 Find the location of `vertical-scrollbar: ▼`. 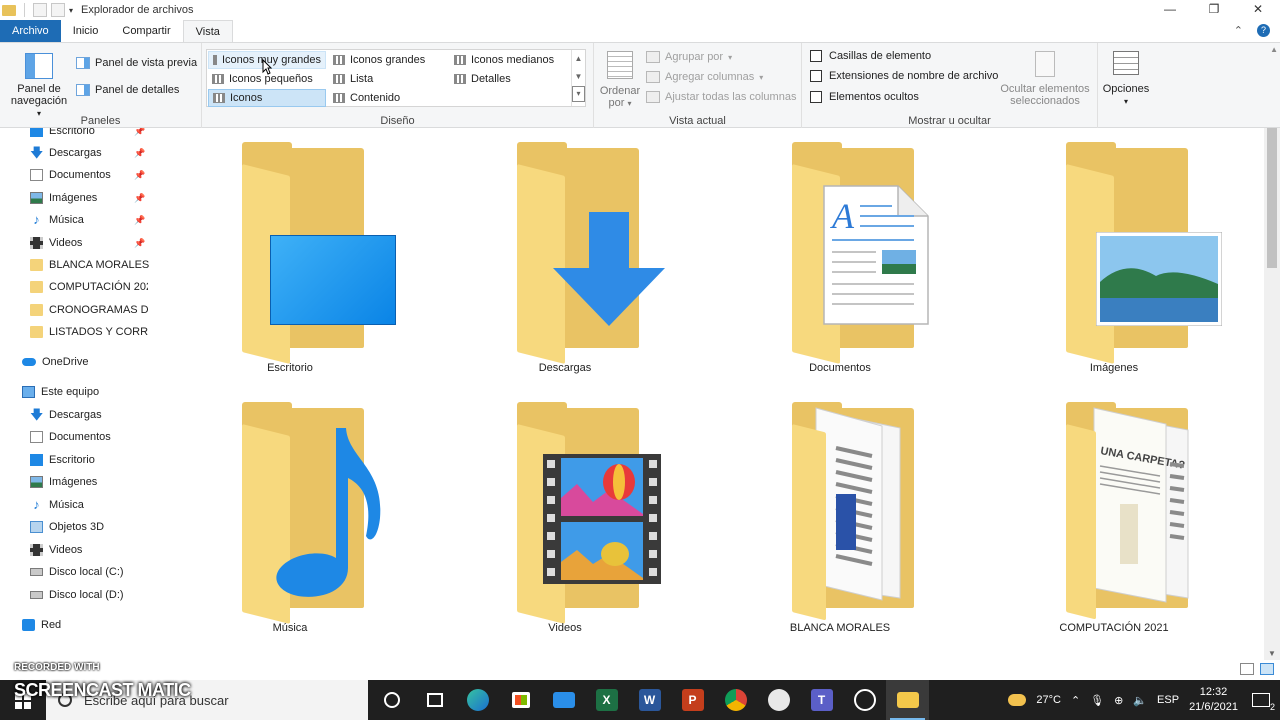

vertical-scrollbar: ▼ is located at coordinates (1272, 394).